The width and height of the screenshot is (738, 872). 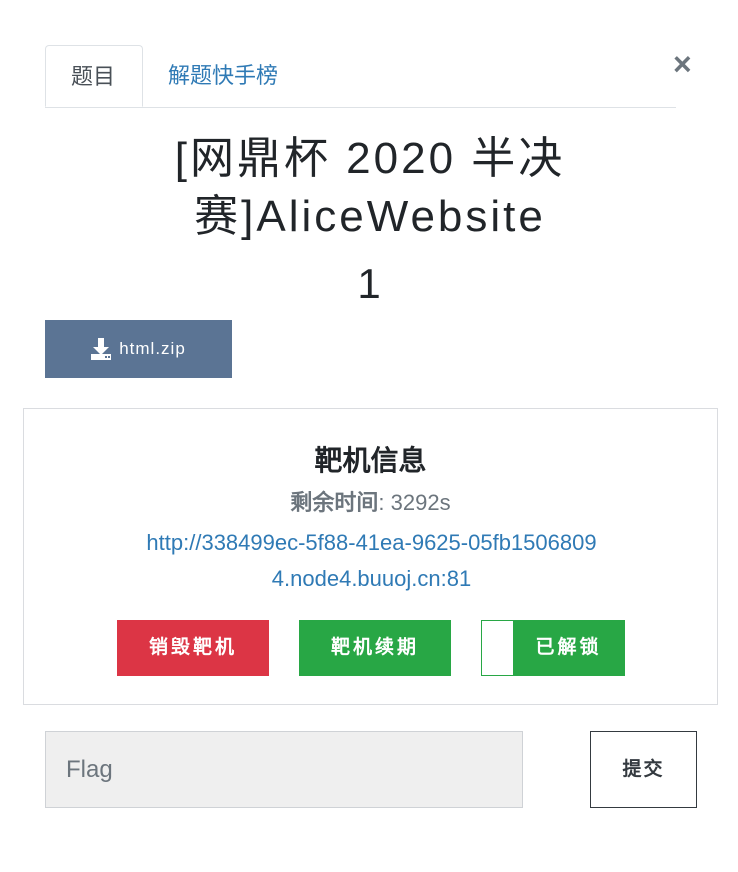 What do you see at coordinates (682, 64) in the screenshot?
I see `close-icon: ×` at bounding box center [682, 64].